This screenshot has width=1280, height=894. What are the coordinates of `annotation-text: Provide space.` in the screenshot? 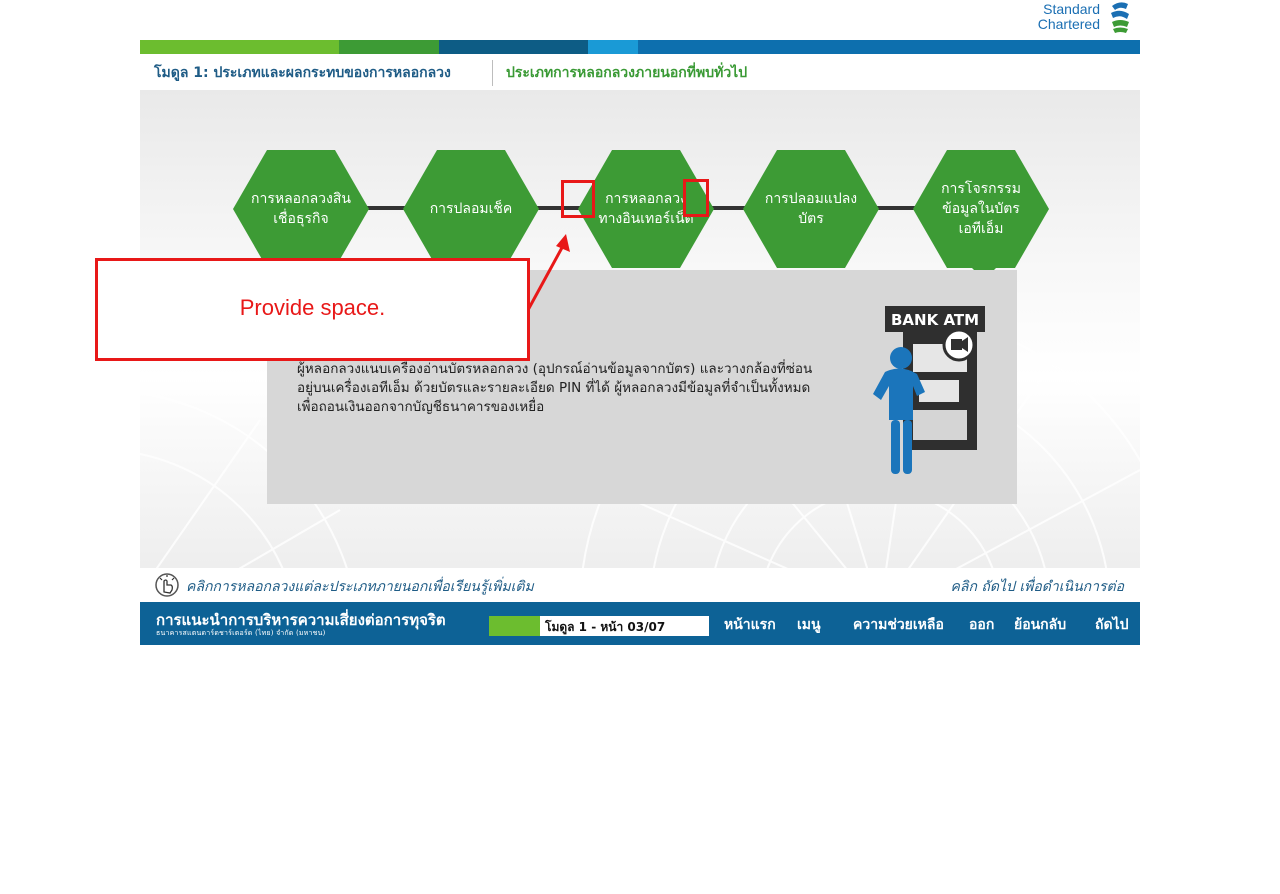 It's located at (312, 307).